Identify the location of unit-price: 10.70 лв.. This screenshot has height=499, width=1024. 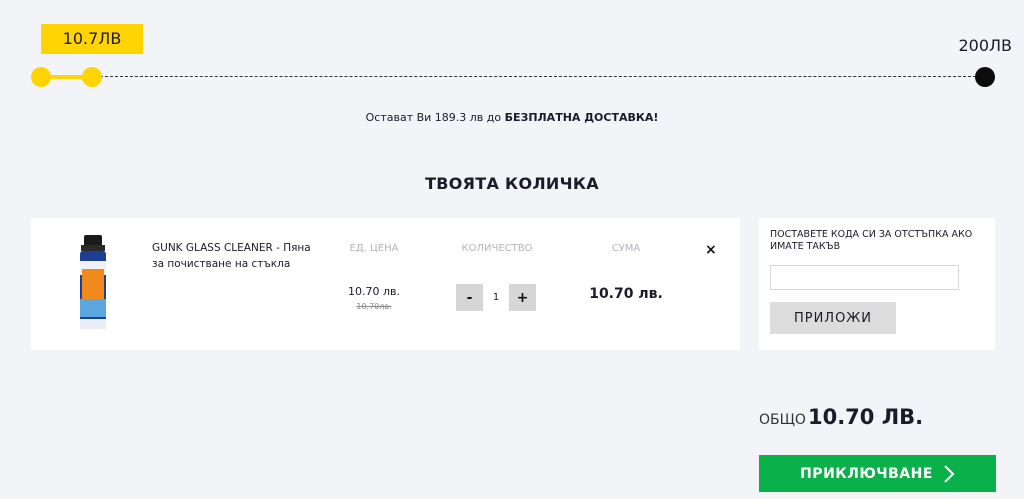
(374, 291).